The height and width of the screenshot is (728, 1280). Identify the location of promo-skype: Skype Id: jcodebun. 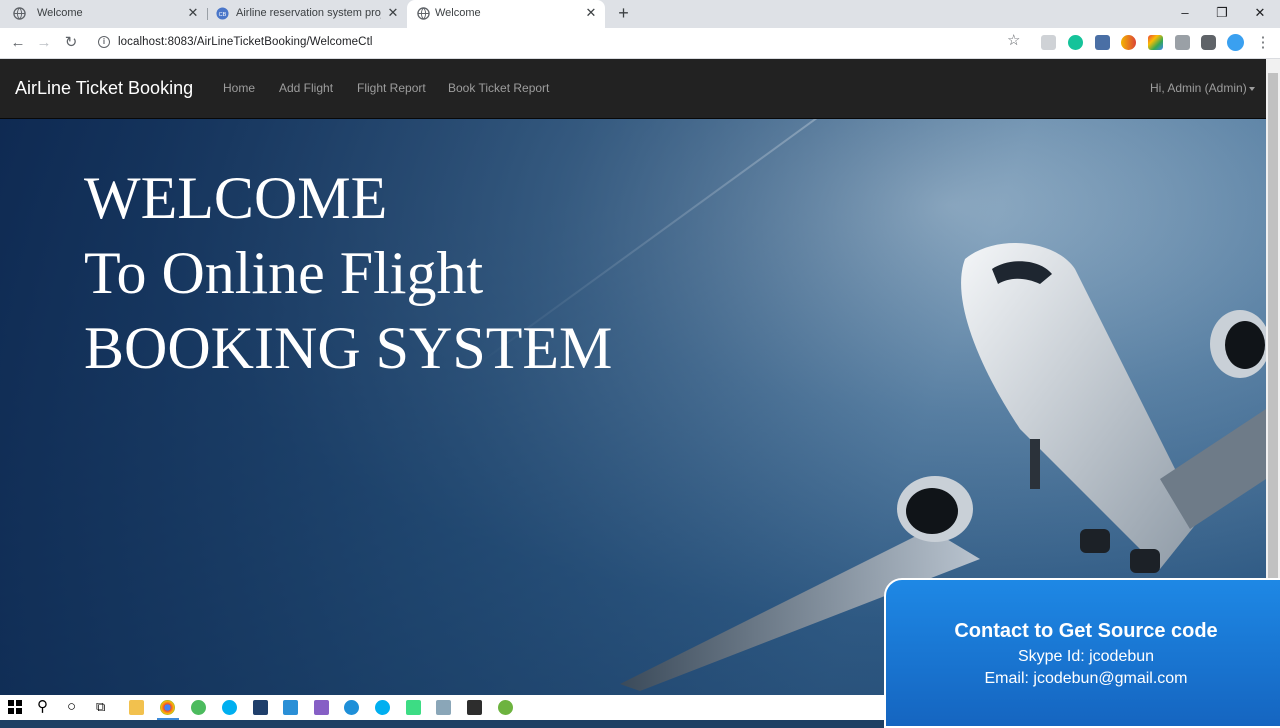
(1086, 656).